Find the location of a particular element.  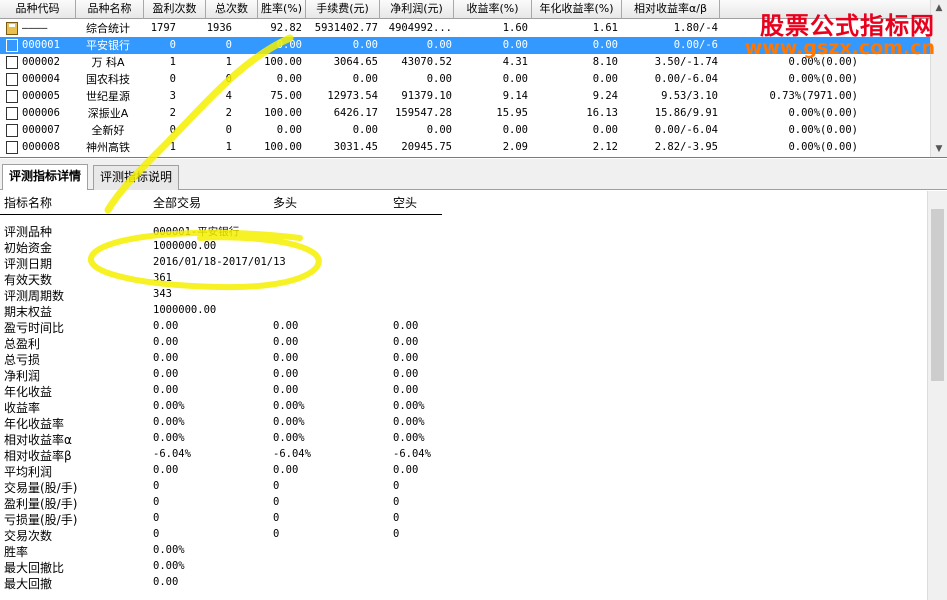

annotation-stroke is located at coordinates (199, 124).